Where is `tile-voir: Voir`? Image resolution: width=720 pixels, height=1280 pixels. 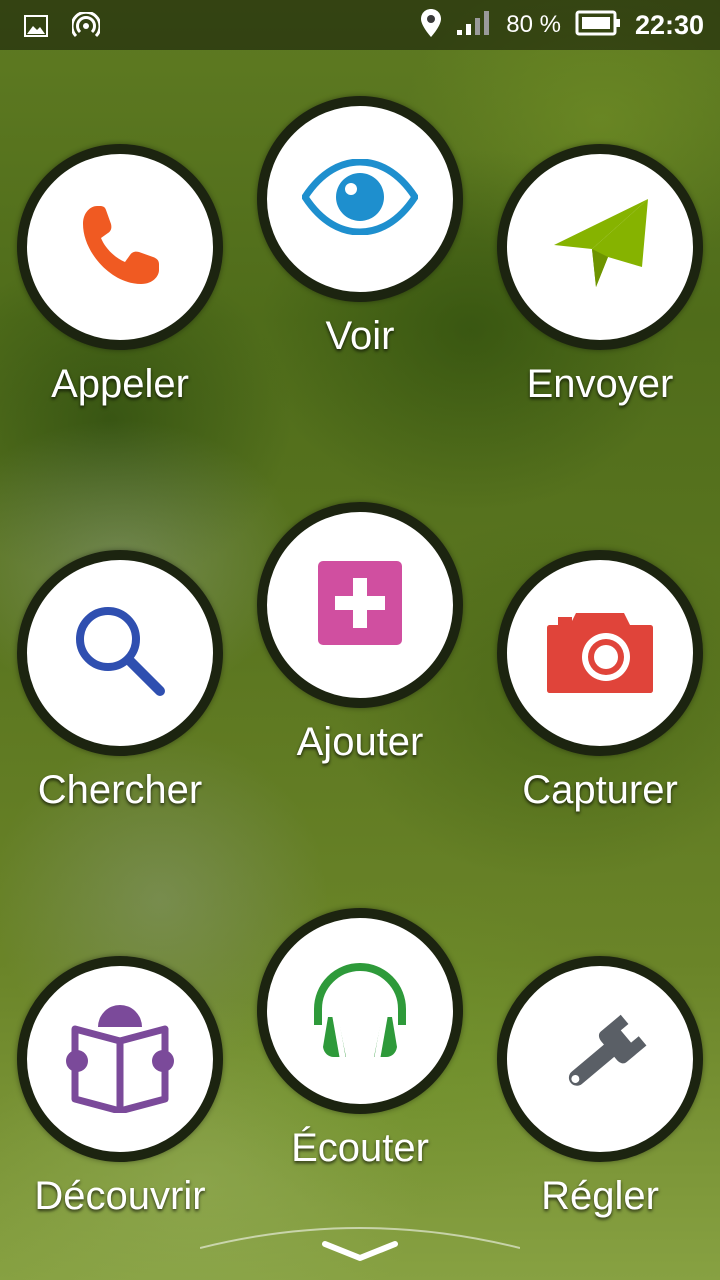
tile-voir: Voir is located at coordinates (360, 227).